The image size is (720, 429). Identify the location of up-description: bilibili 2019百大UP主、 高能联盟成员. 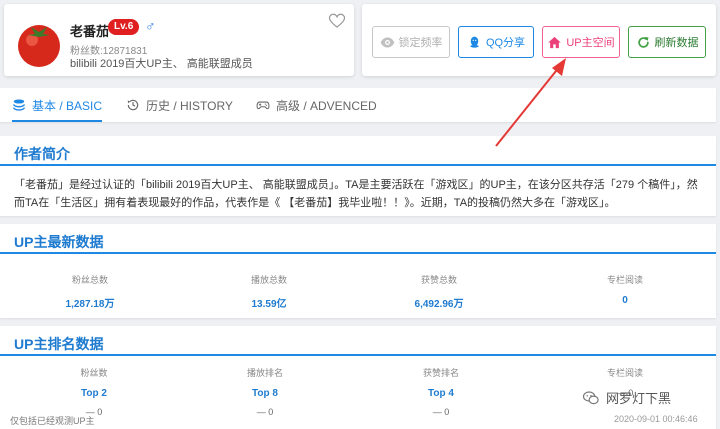
(161, 64).